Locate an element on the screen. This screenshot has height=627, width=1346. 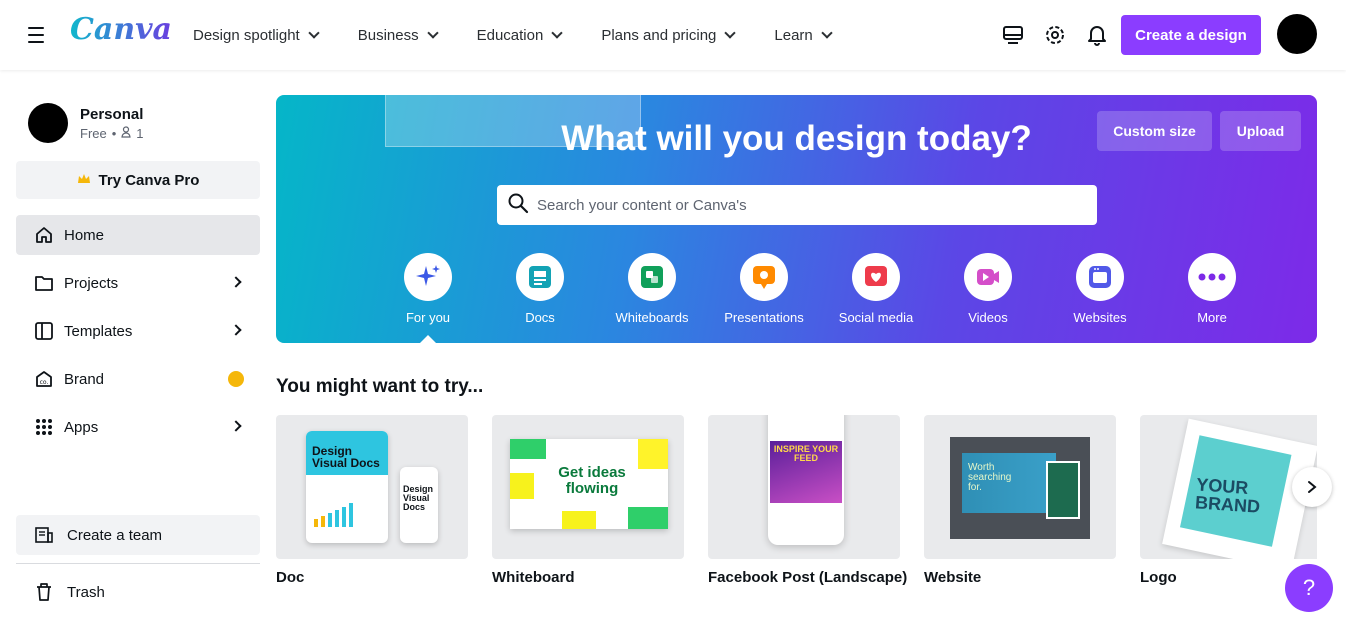
try-pro-label: Try Canva Pro is located at coordinates (149, 180).